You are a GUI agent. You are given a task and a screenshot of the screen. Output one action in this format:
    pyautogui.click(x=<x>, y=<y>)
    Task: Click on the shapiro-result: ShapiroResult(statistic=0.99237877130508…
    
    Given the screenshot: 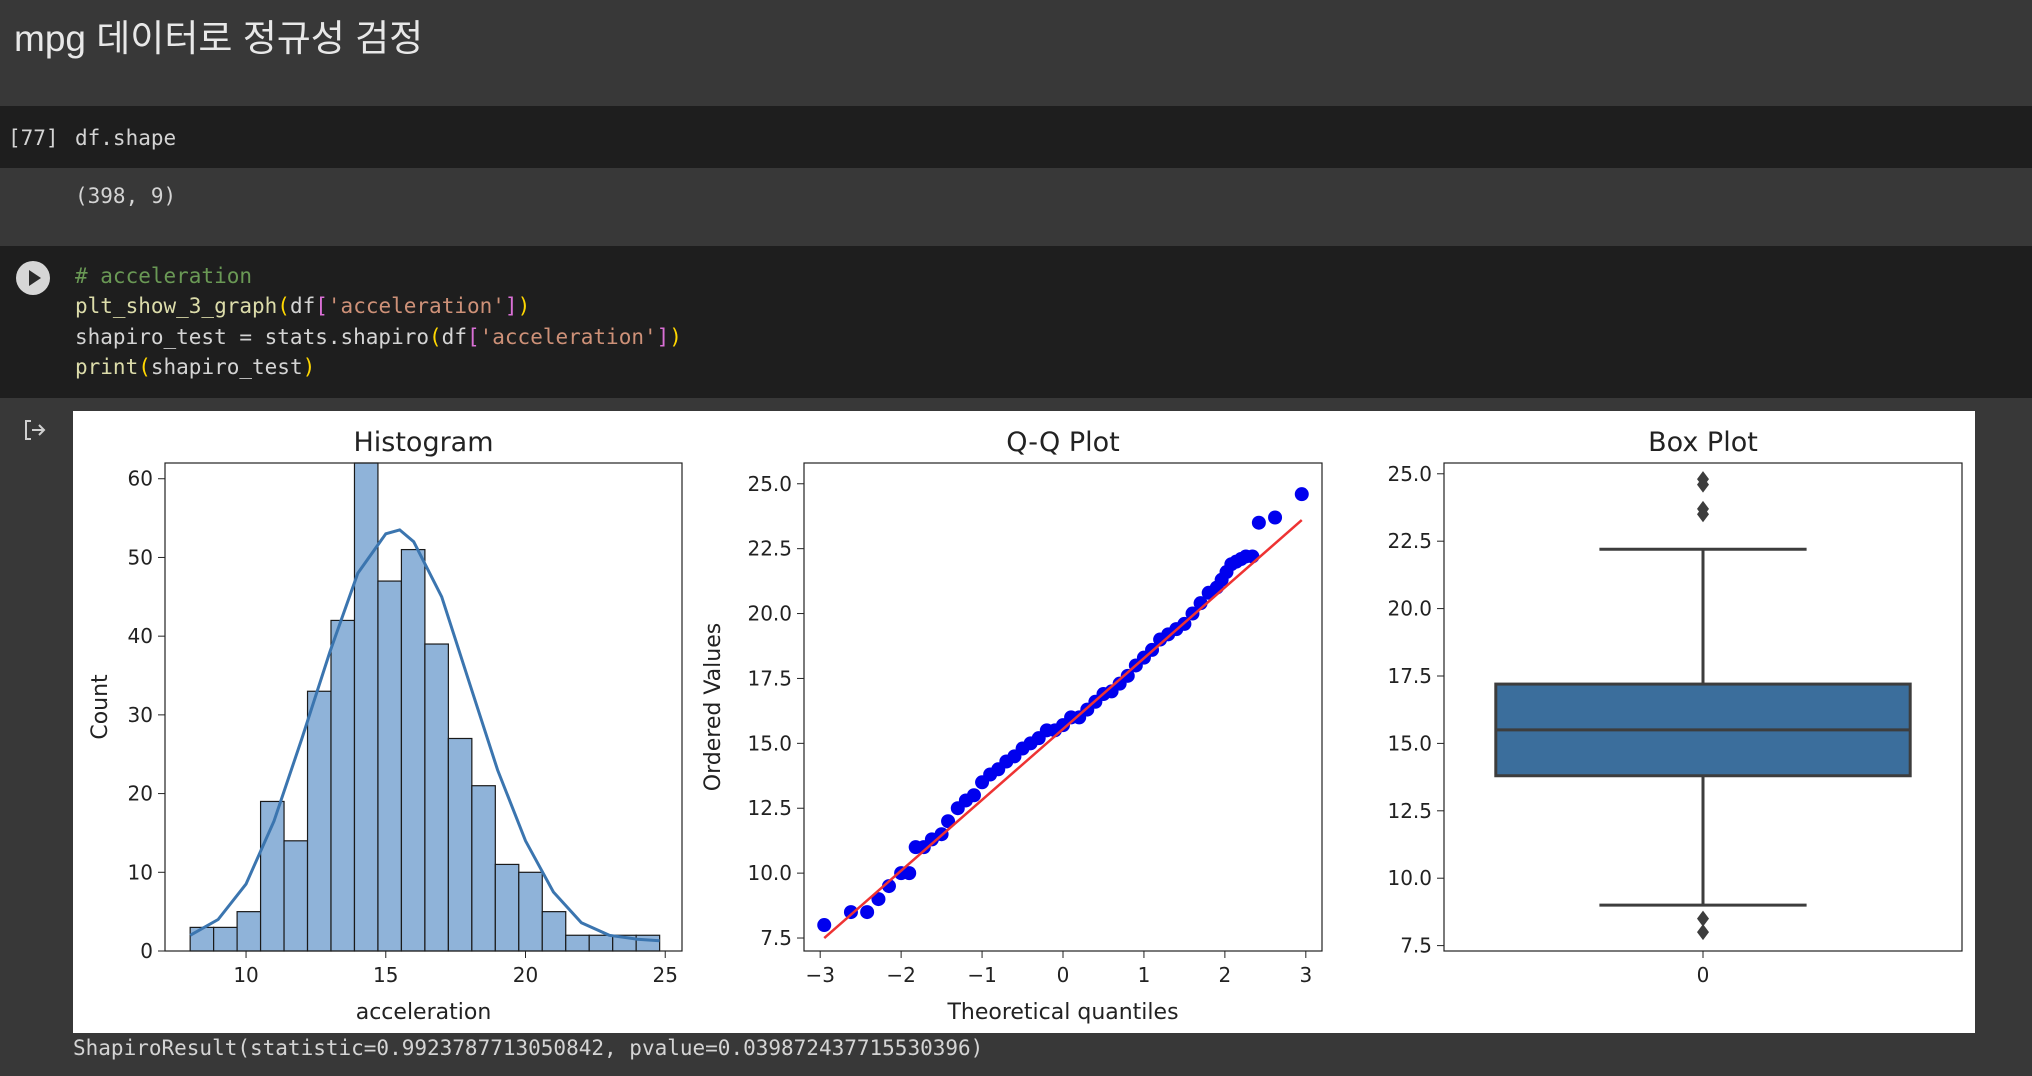 What is the action you would take?
    pyautogui.click(x=528, y=1048)
    